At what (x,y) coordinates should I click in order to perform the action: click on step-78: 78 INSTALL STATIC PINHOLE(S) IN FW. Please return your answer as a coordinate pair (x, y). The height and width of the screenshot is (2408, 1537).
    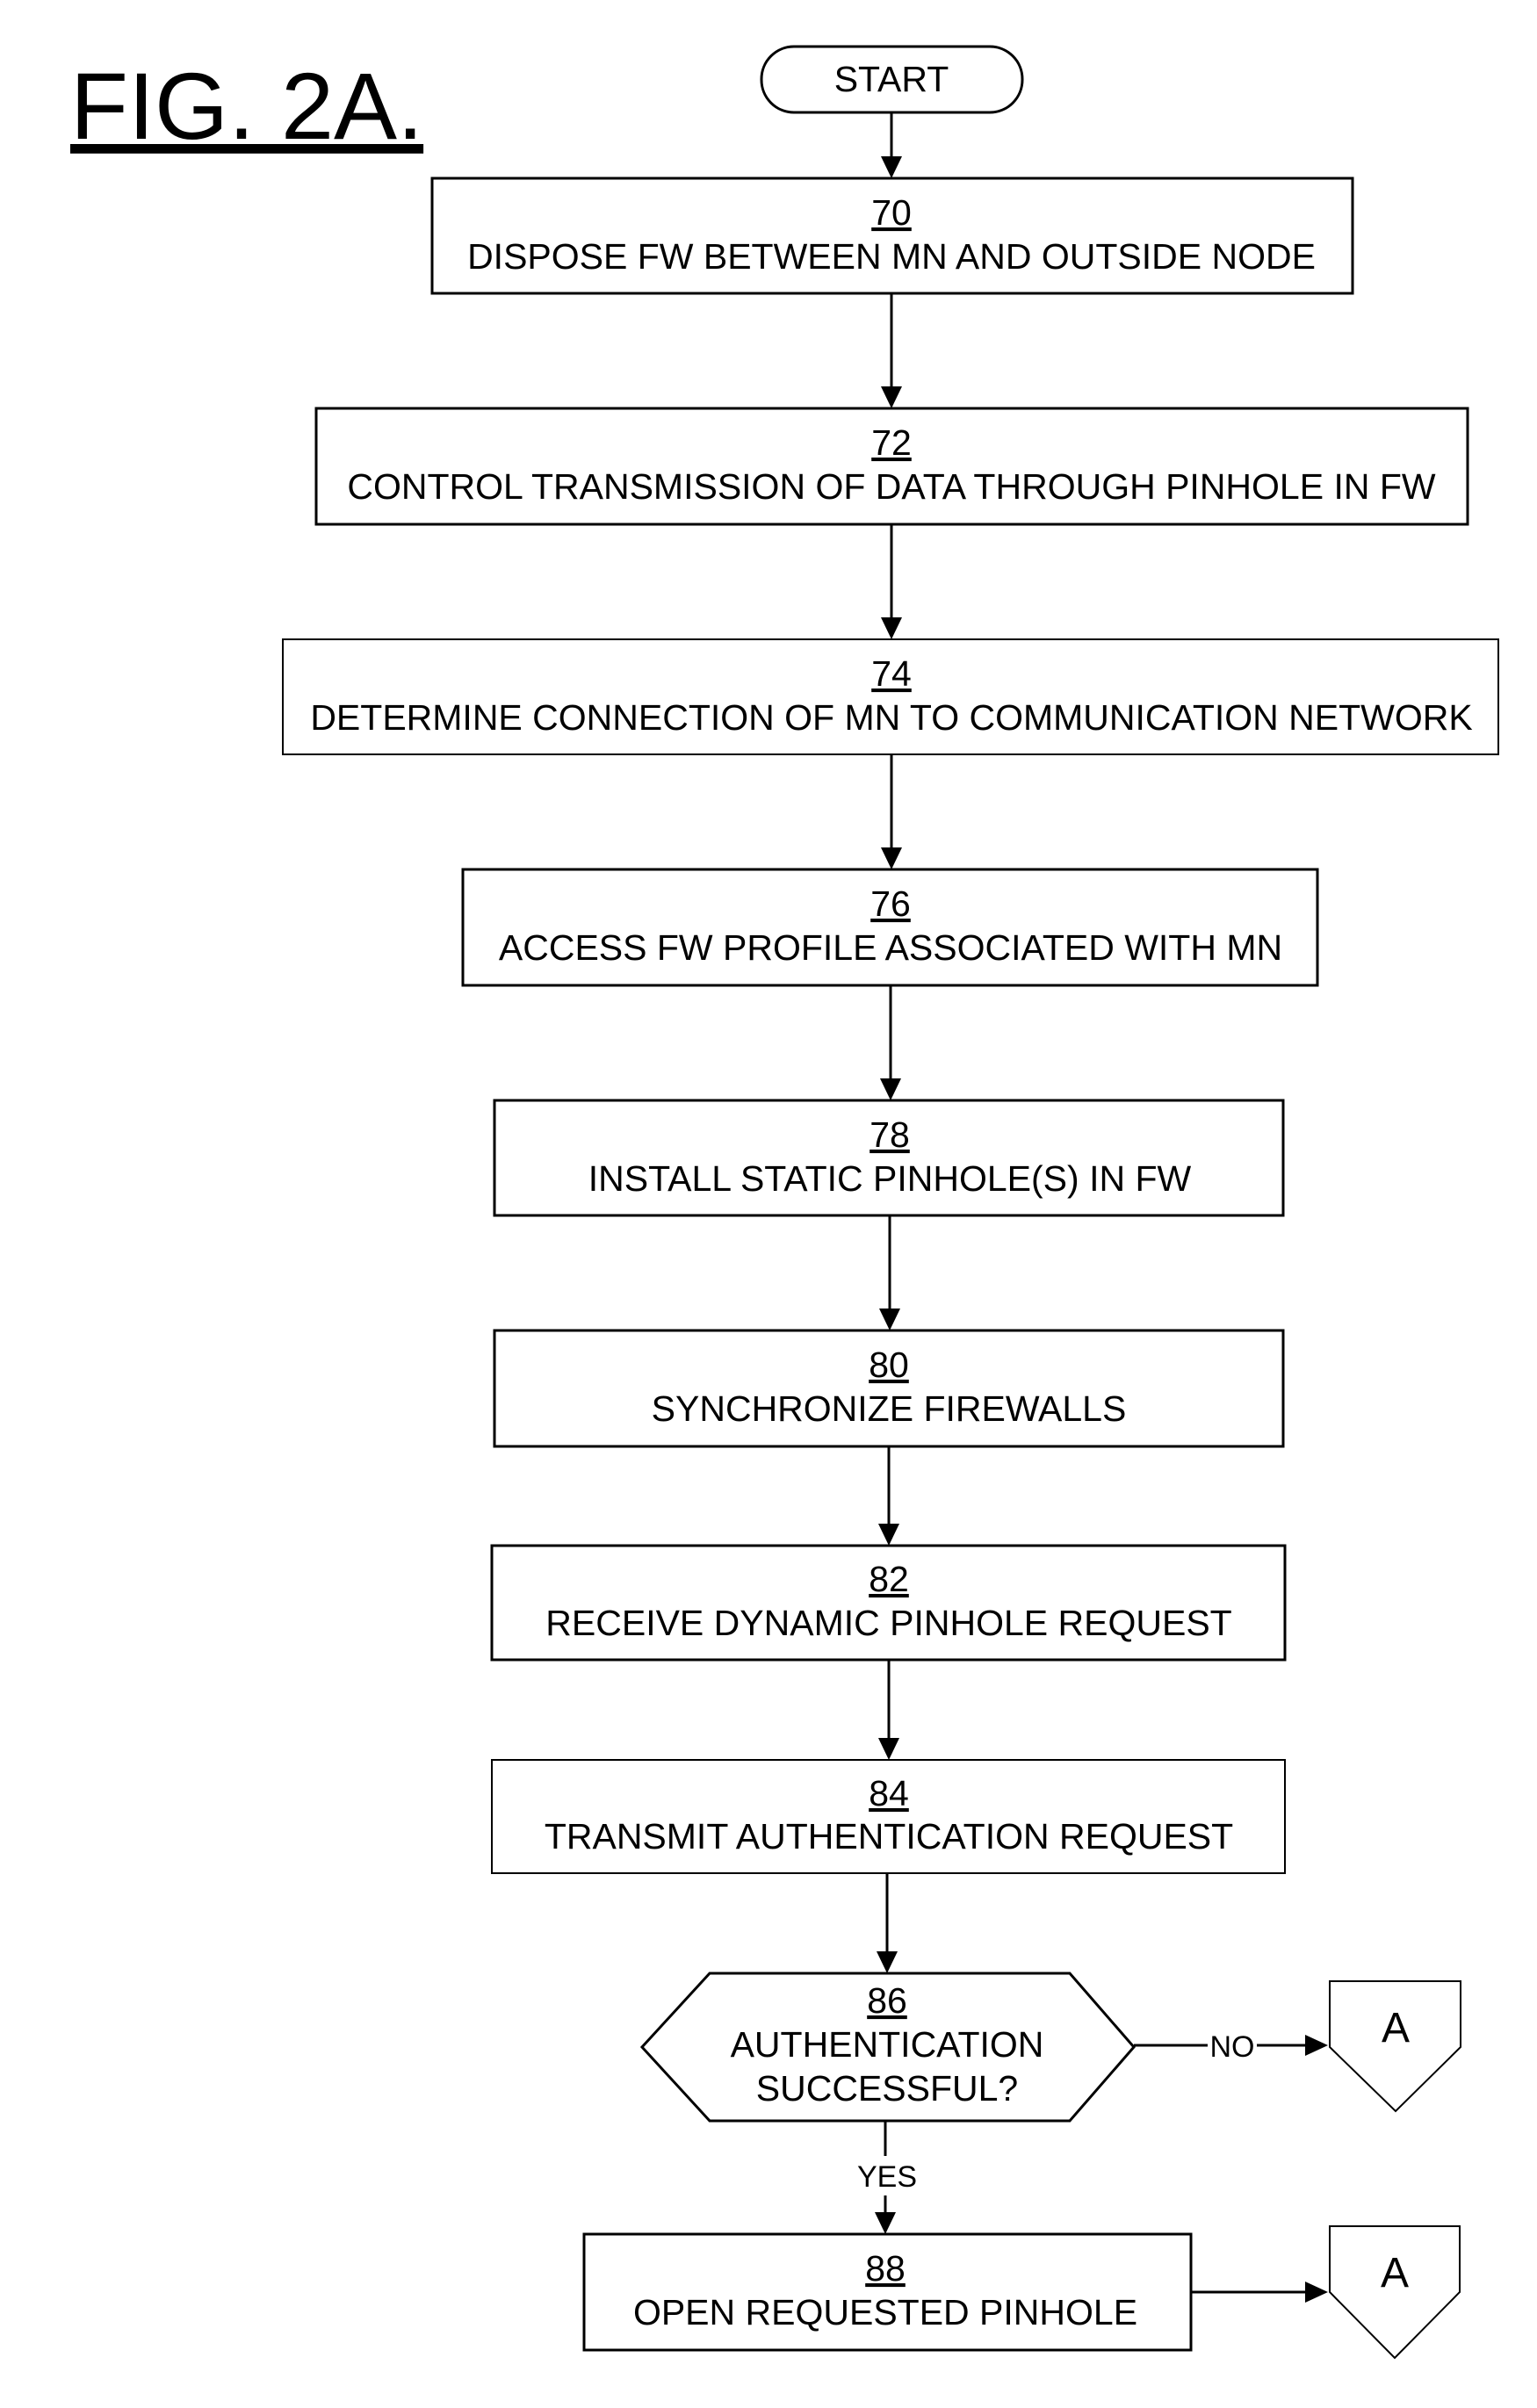
    Looking at the image, I should click on (889, 1158).